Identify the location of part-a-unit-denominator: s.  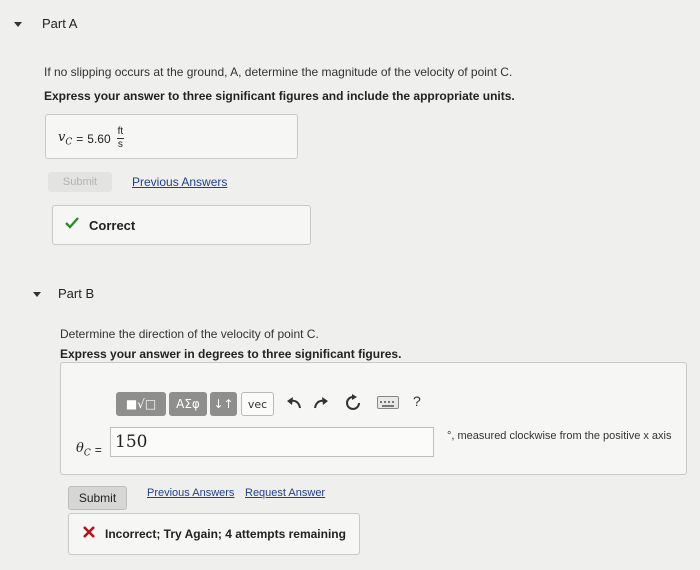
(120, 144).